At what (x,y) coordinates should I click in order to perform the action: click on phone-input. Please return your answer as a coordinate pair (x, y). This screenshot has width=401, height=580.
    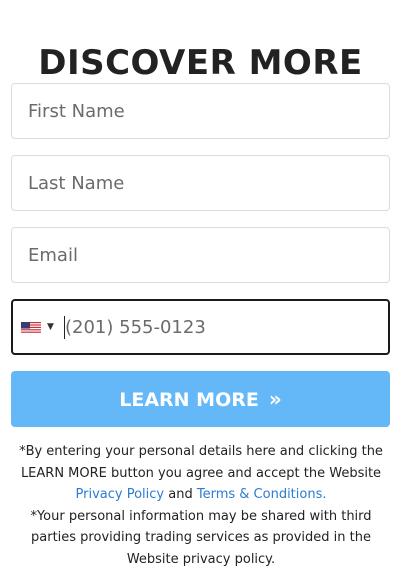
    Looking at the image, I should click on (223, 327).